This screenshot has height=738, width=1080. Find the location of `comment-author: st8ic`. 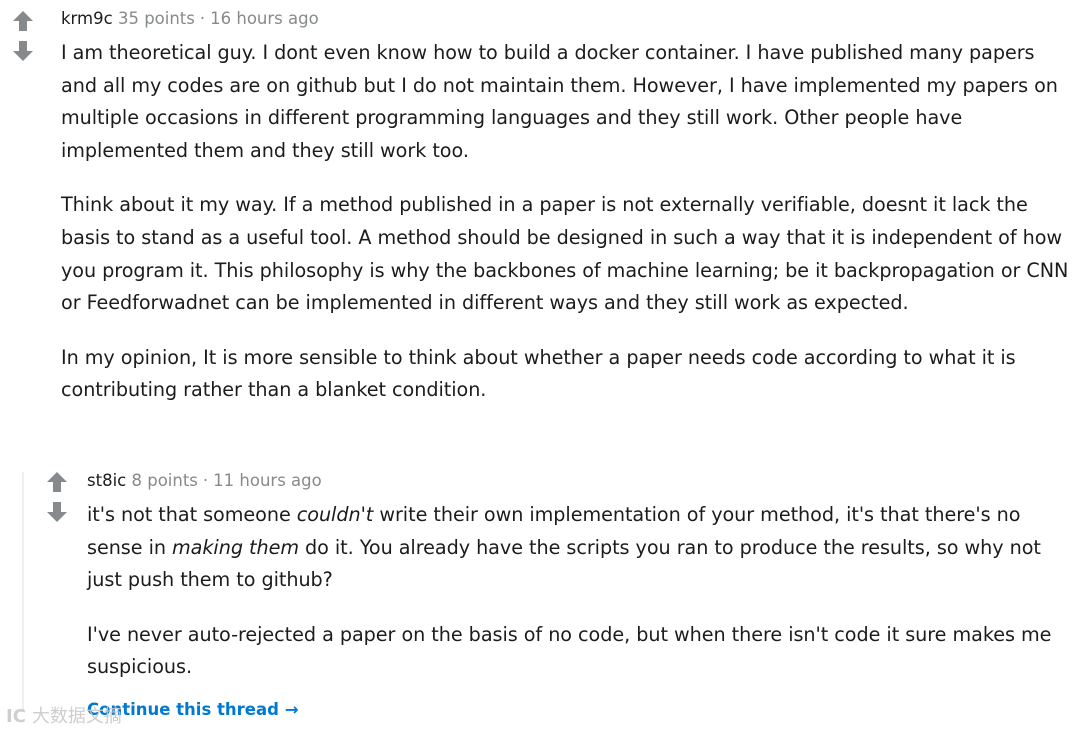

comment-author: st8ic is located at coordinates (106, 480).